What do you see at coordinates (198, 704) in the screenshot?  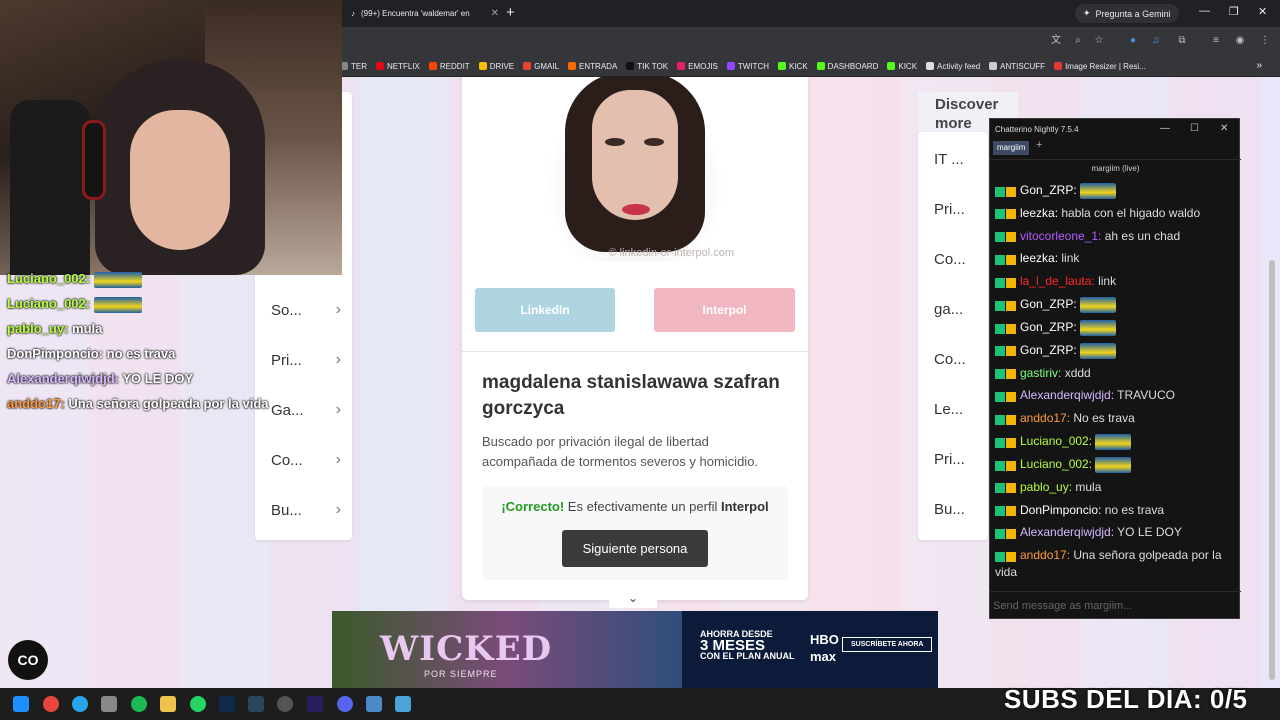 I see `whatsapp-icon` at bounding box center [198, 704].